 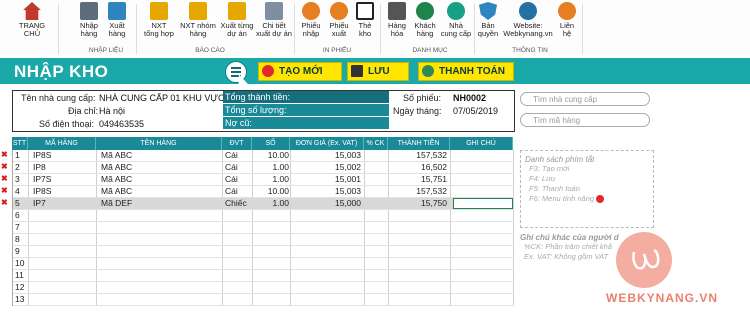 What do you see at coordinates (22, 191) in the screenshot?
I see `table-cell: 4` at bounding box center [22, 191].